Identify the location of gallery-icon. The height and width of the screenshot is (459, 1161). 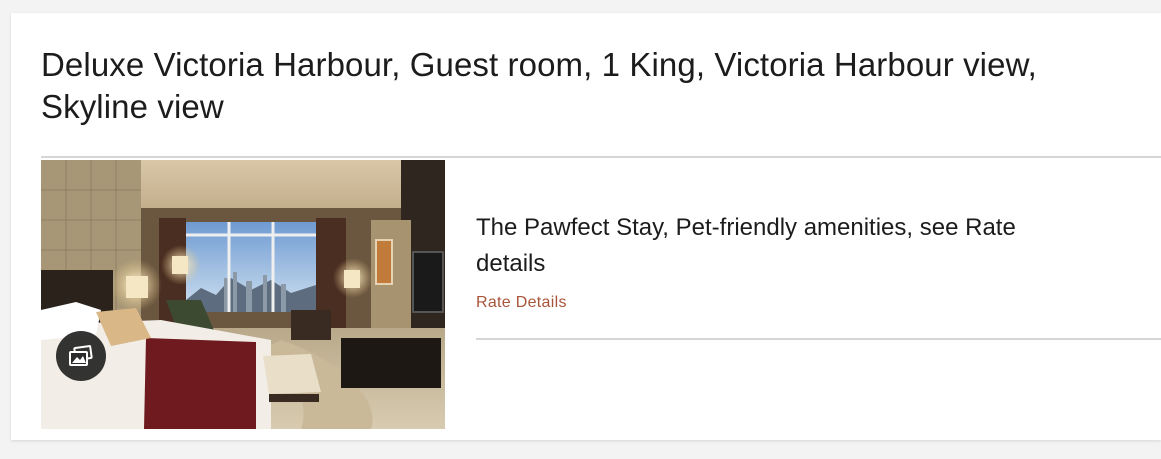
(81, 355).